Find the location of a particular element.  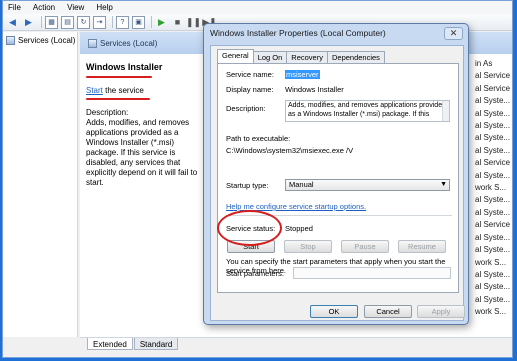

start-service-link: Start is located at coordinates (94, 90).